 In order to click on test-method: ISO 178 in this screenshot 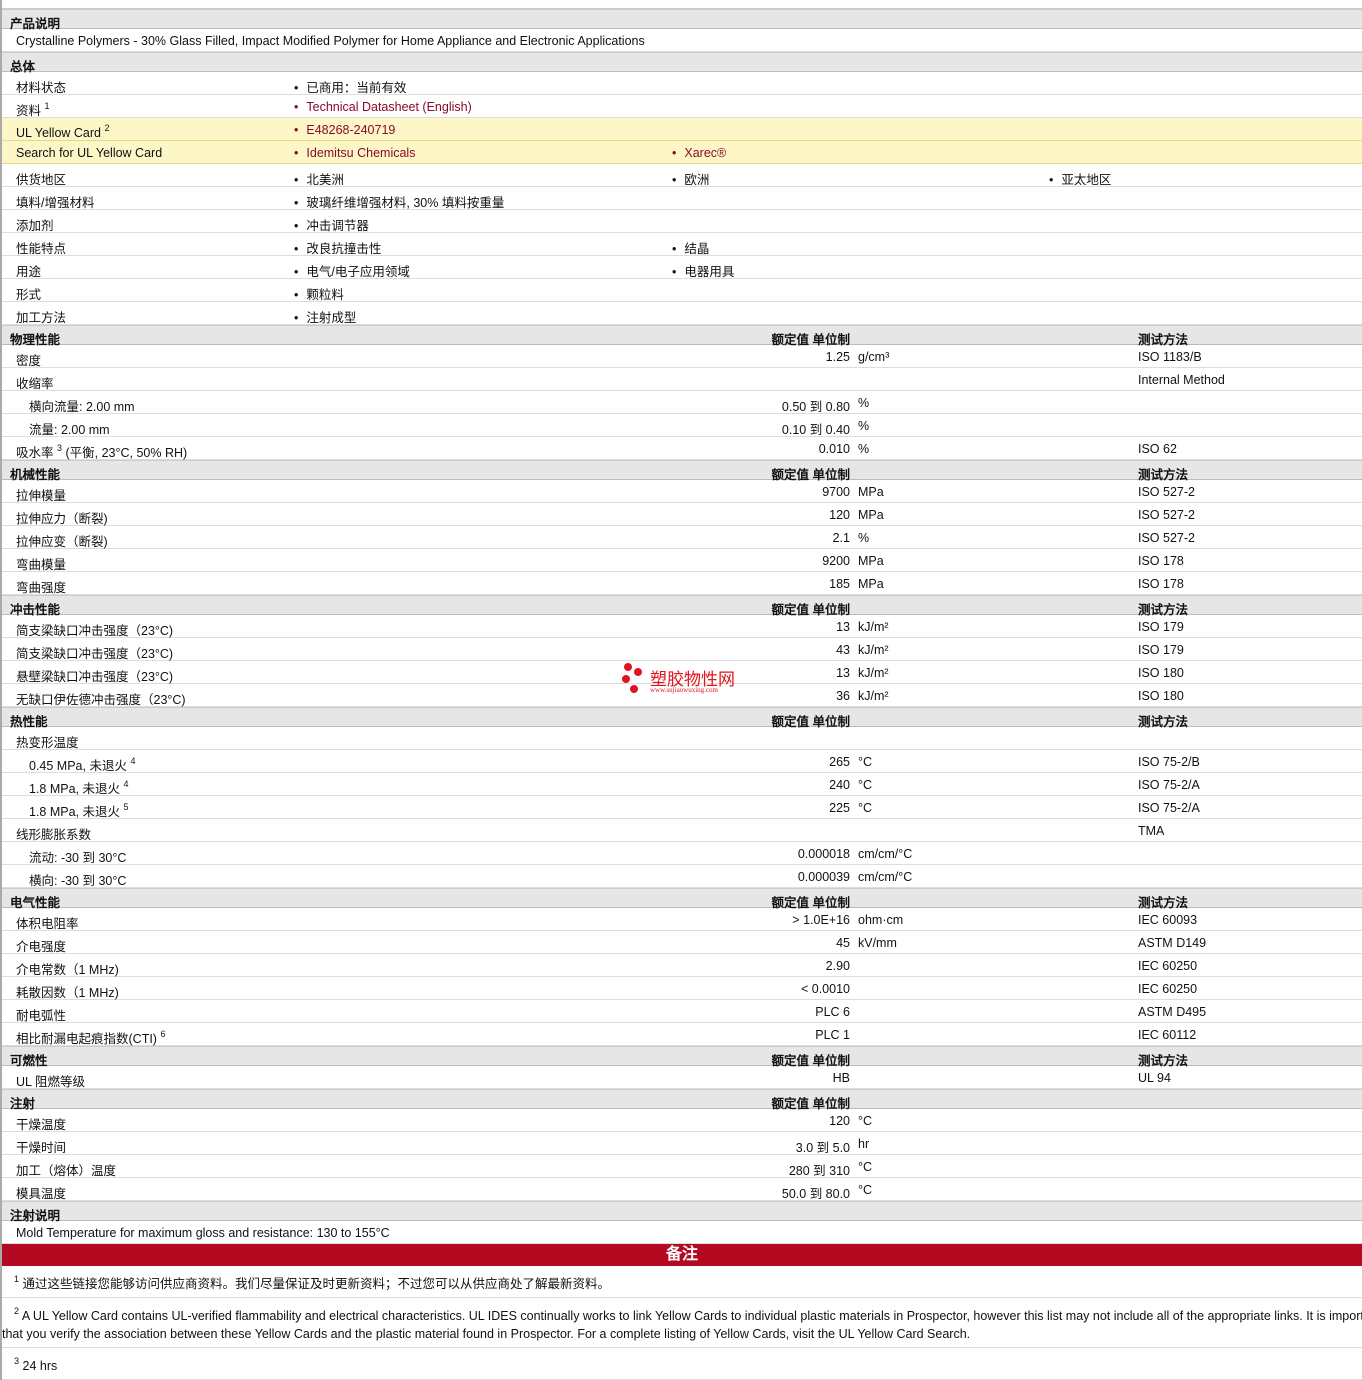, I will do `click(1161, 561)`.